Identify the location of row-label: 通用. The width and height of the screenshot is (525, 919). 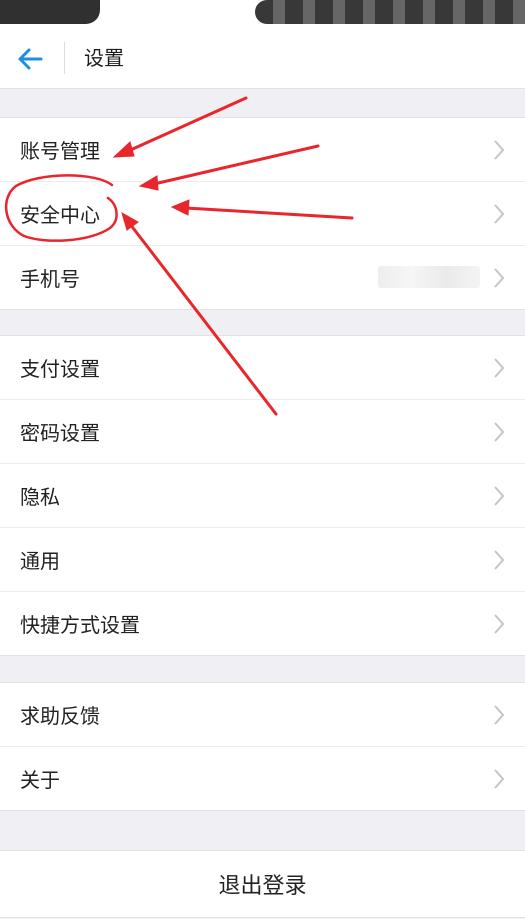
(40, 561).